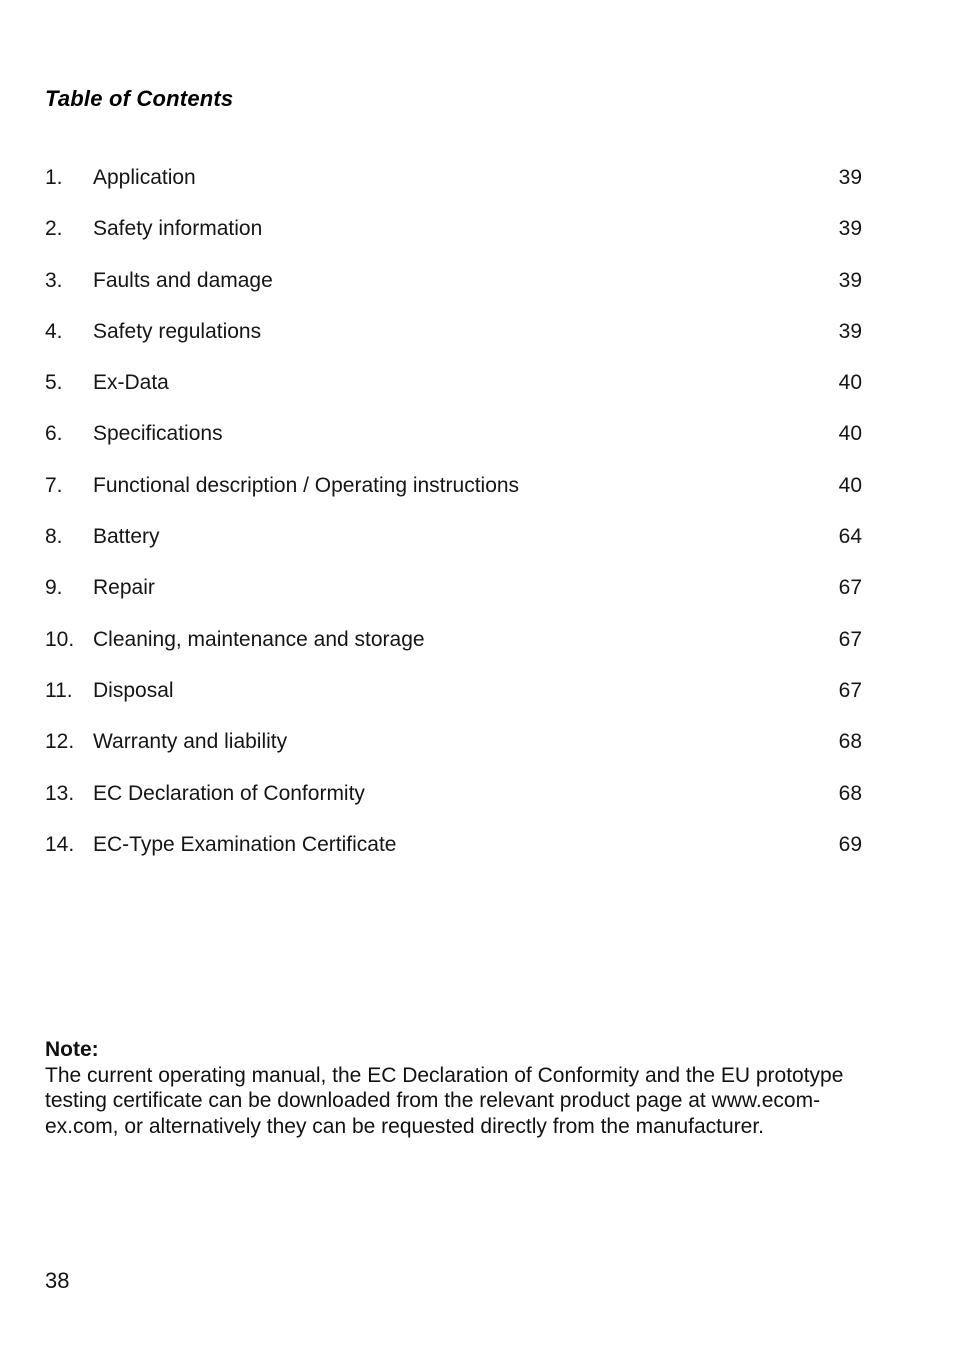 This screenshot has height=1345, width=954. I want to click on toc-entry-page: 69, so click(850, 844).